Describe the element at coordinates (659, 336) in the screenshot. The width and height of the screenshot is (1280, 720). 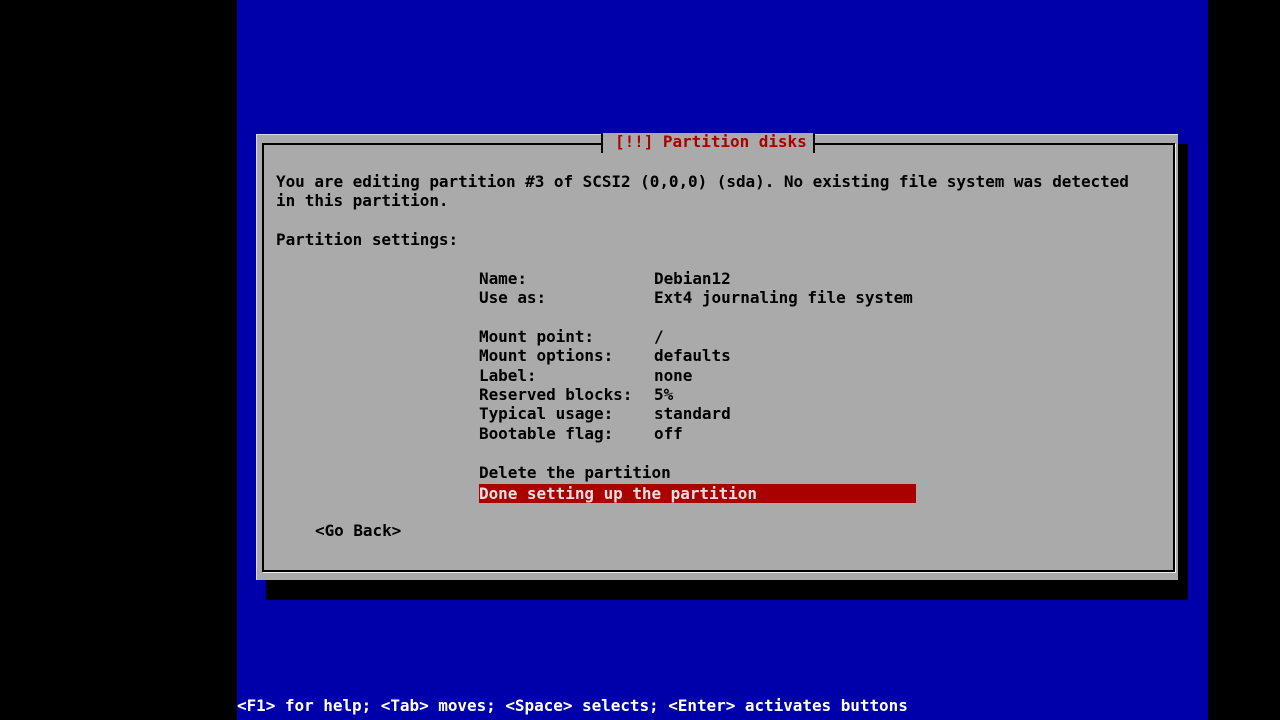
I see `setting-value: /` at that location.